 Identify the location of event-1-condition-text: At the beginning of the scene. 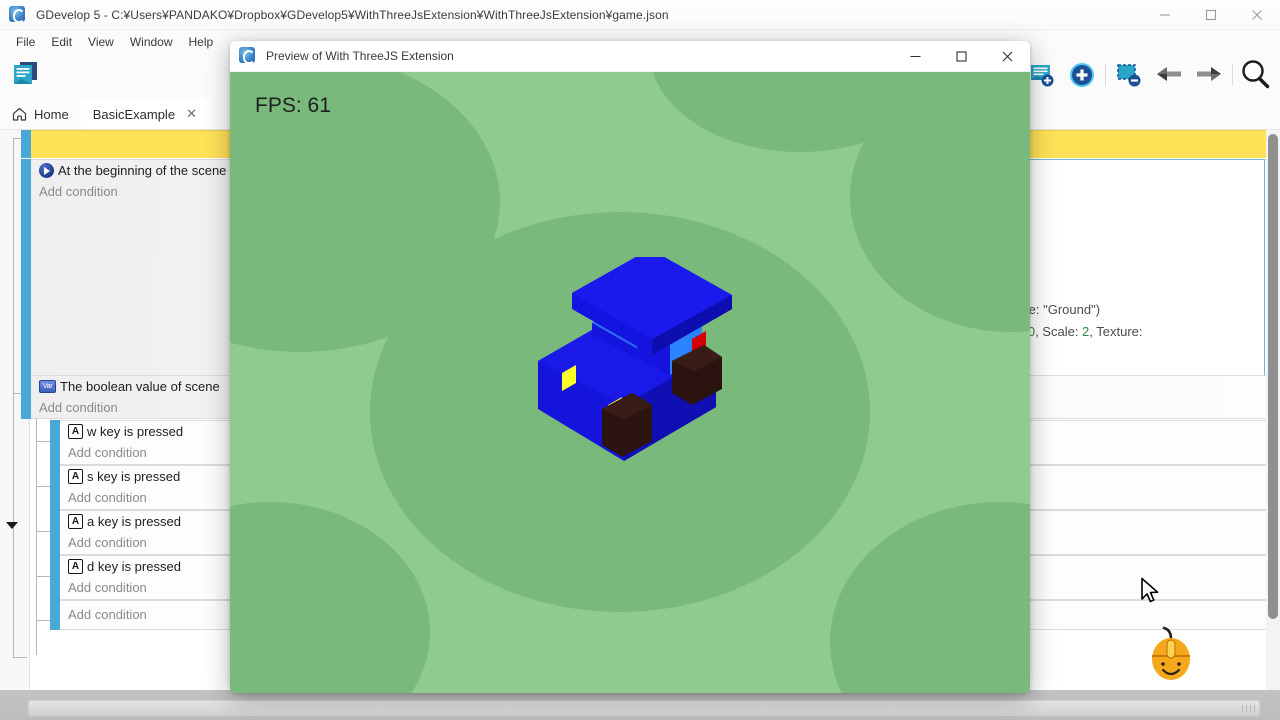
(142, 170).